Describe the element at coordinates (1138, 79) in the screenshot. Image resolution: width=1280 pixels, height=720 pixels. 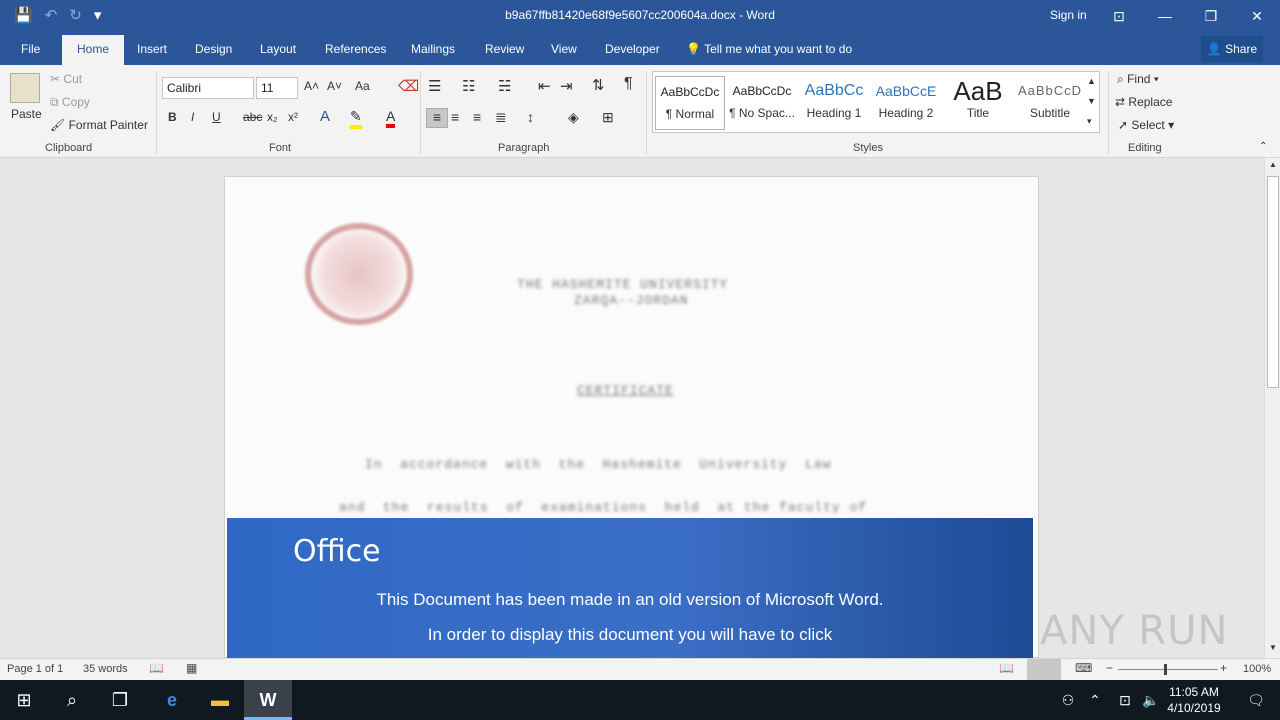
I see `find-button: ⌕ Find ▾` at that location.